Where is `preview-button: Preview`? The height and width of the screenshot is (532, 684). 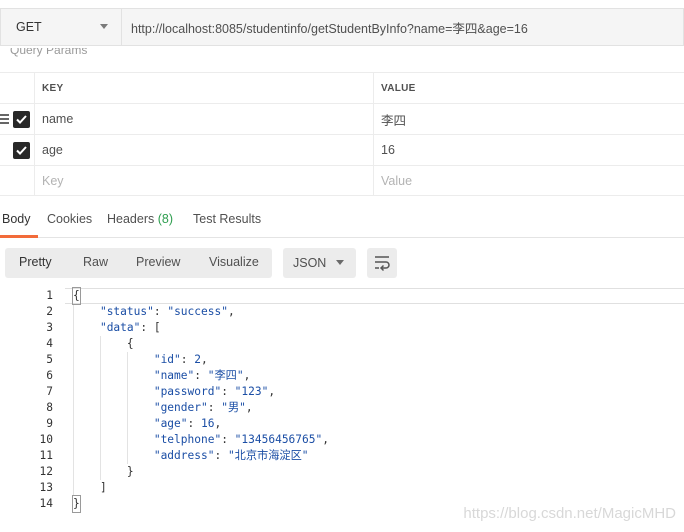
preview-button: Preview is located at coordinates (158, 262).